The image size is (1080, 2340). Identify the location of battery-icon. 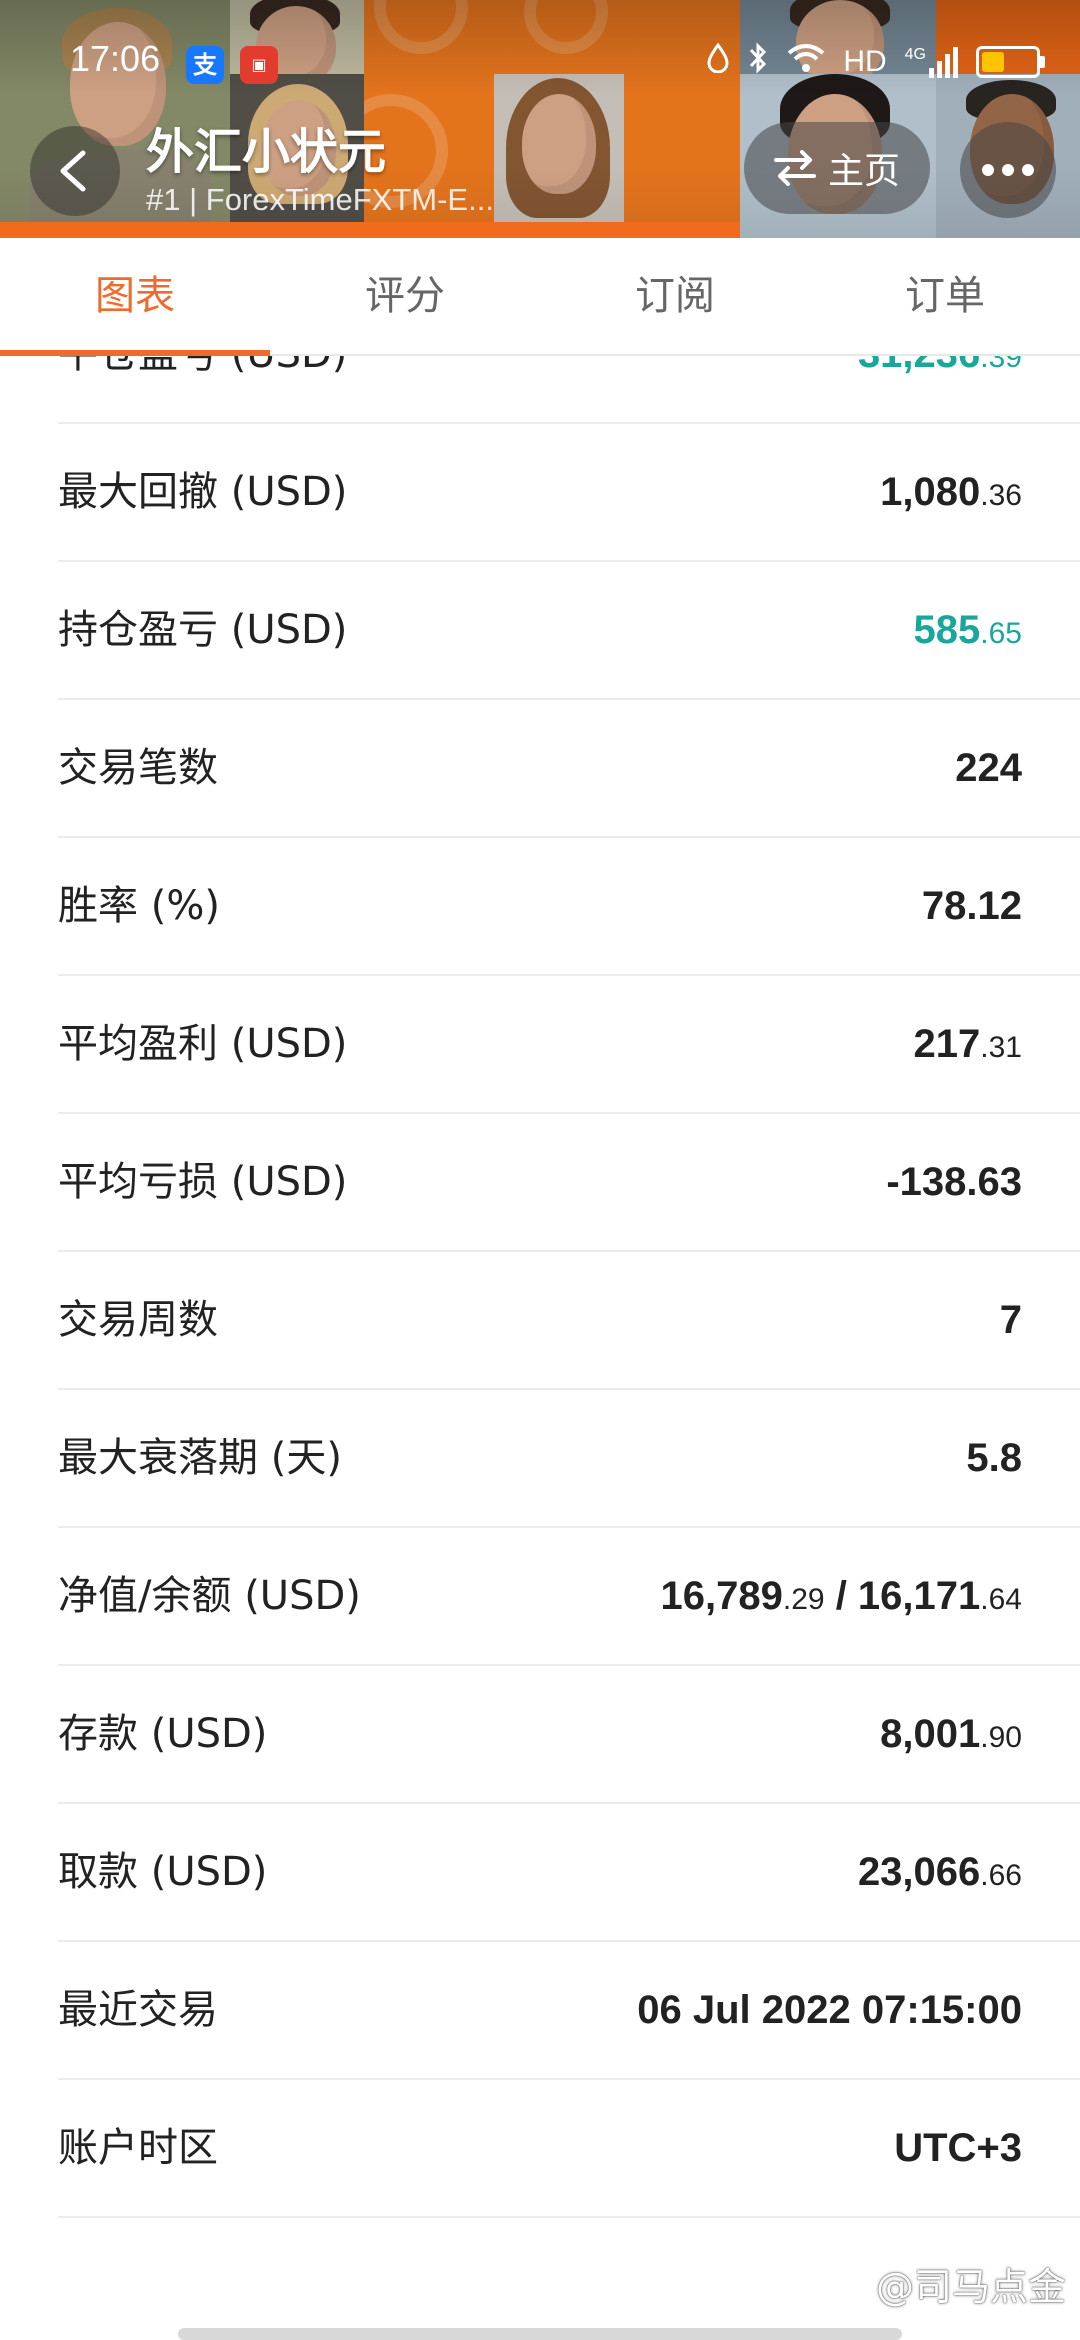
(1010, 62).